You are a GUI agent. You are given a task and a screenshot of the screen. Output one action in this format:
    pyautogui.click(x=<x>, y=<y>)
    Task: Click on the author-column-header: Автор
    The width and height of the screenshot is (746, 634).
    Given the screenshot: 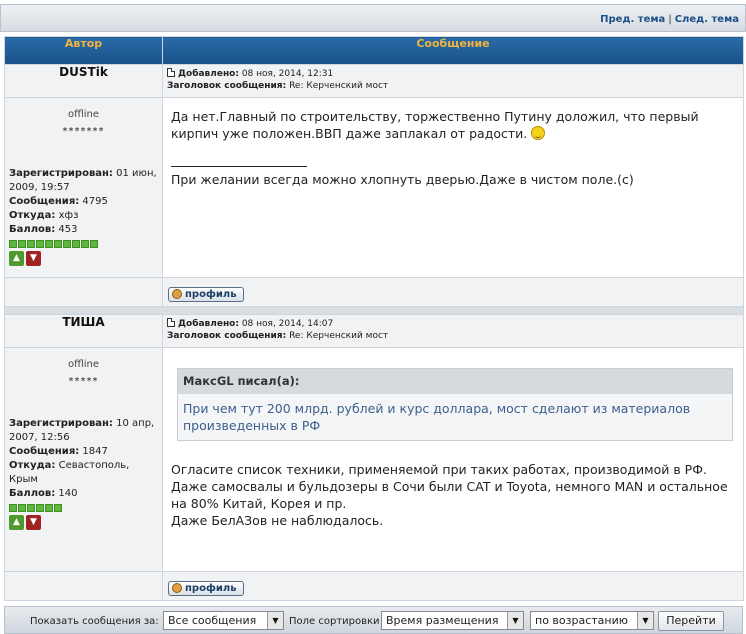 What is the action you would take?
    pyautogui.click(x=83, y=50)
    